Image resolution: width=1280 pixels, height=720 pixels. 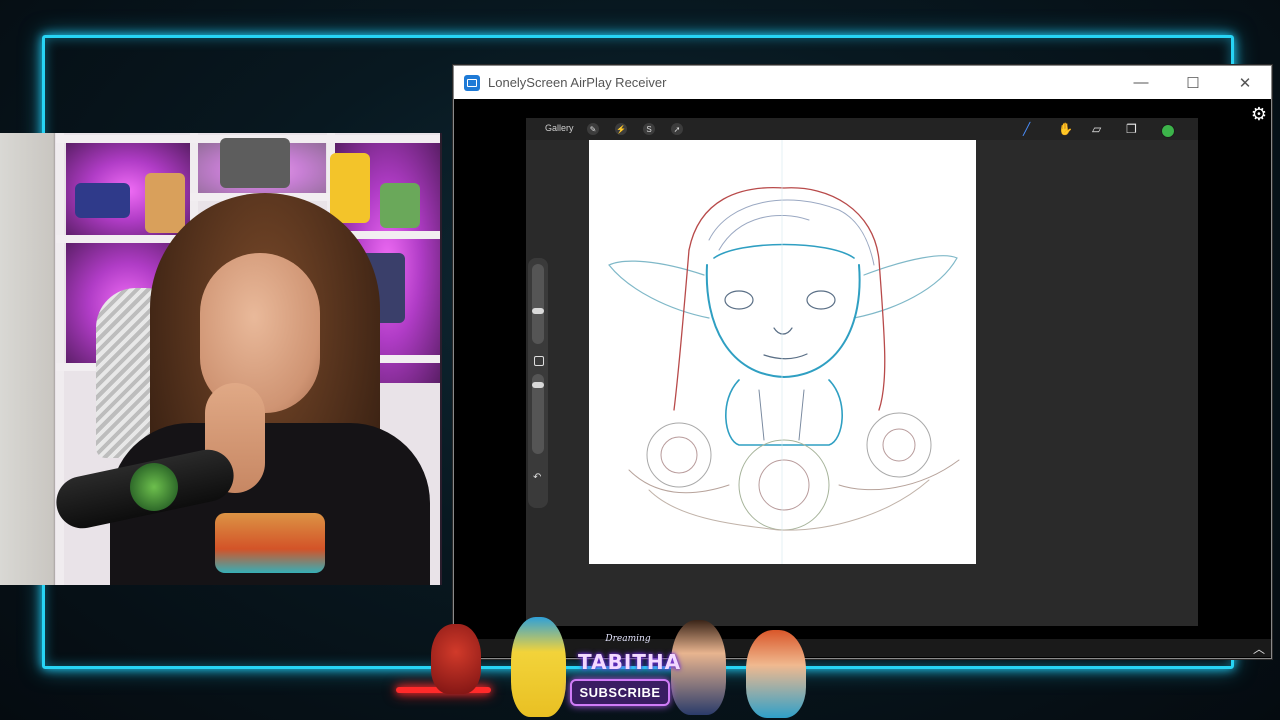 What do you see at coordinates (1096, 129) in the screenshot?
I see `eraser-icon: ▱` at bounding box center [1096, 129].